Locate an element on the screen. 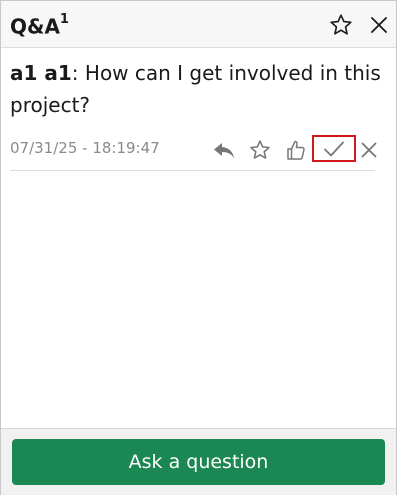 The image size is (397, 495). star-question-button is located at coordinates (260, 150).